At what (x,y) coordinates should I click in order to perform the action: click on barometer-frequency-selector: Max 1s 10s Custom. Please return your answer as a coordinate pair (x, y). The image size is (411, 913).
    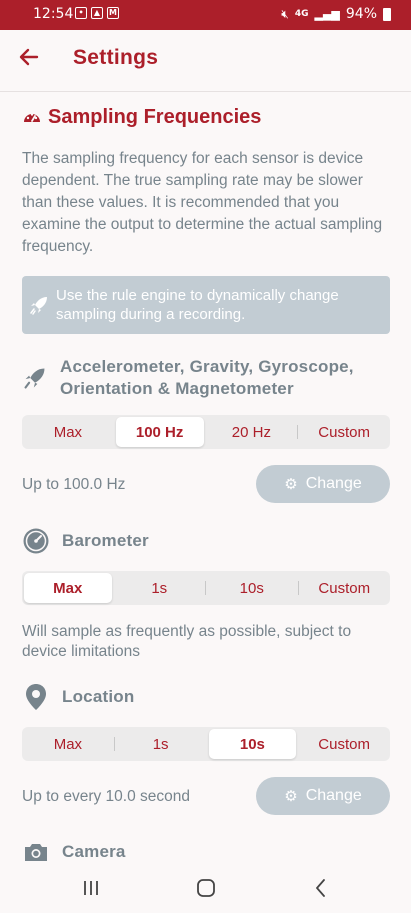
    Looking at the image, I should click on (206, 588).